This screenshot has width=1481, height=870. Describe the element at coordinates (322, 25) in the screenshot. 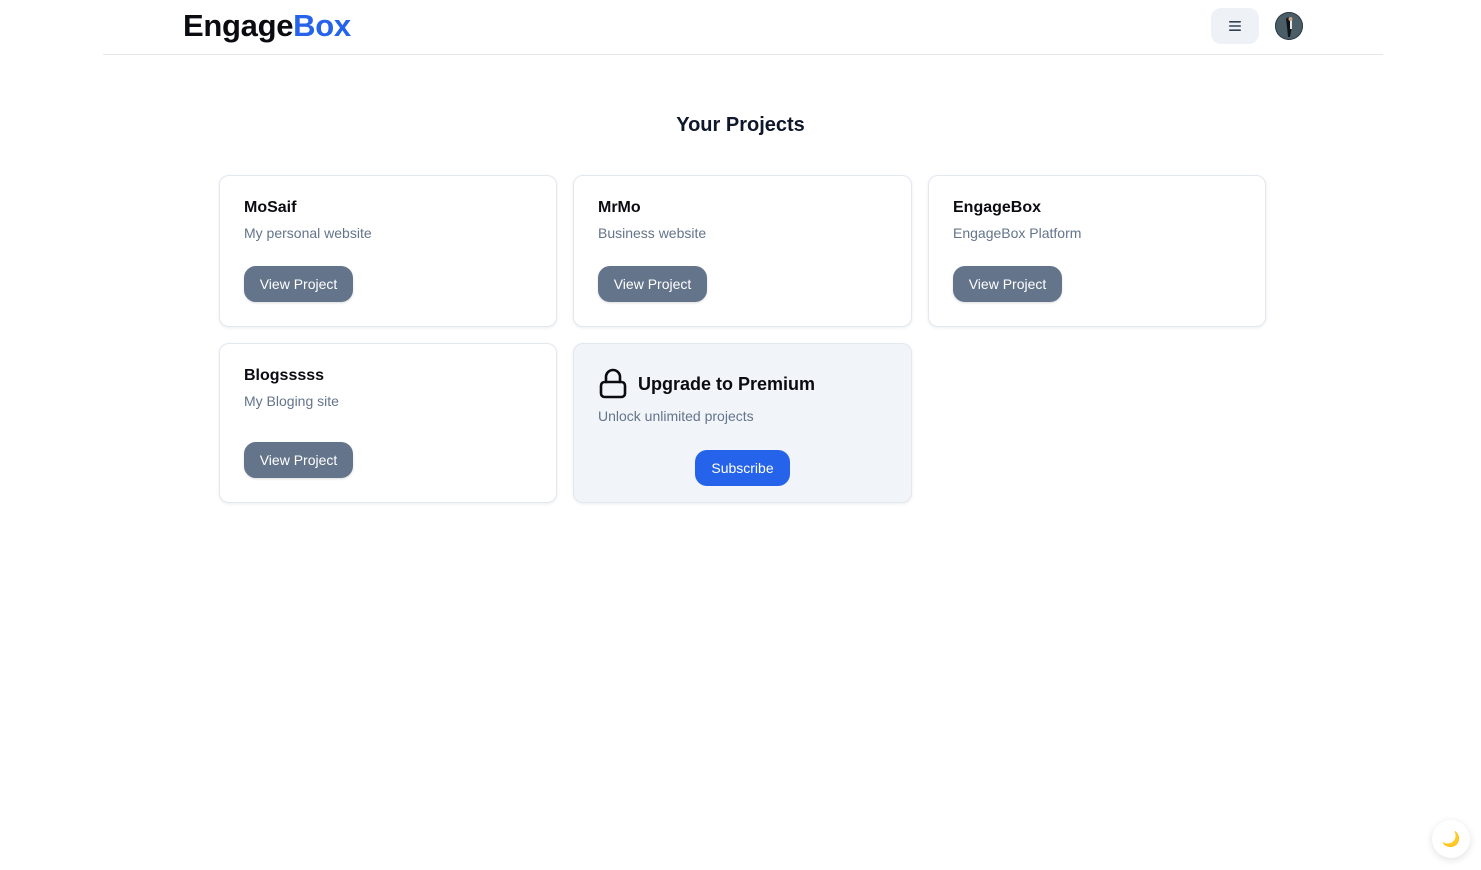

I see `brand-name-part2: Box` at that location.